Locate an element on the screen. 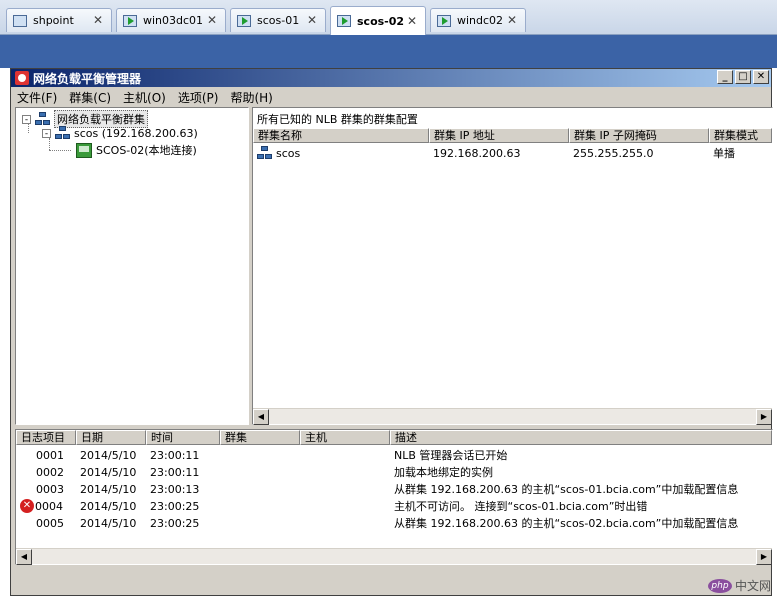 The image size is (777, 596). cell-cluster-name: scos is located at coordinates (341, 153).